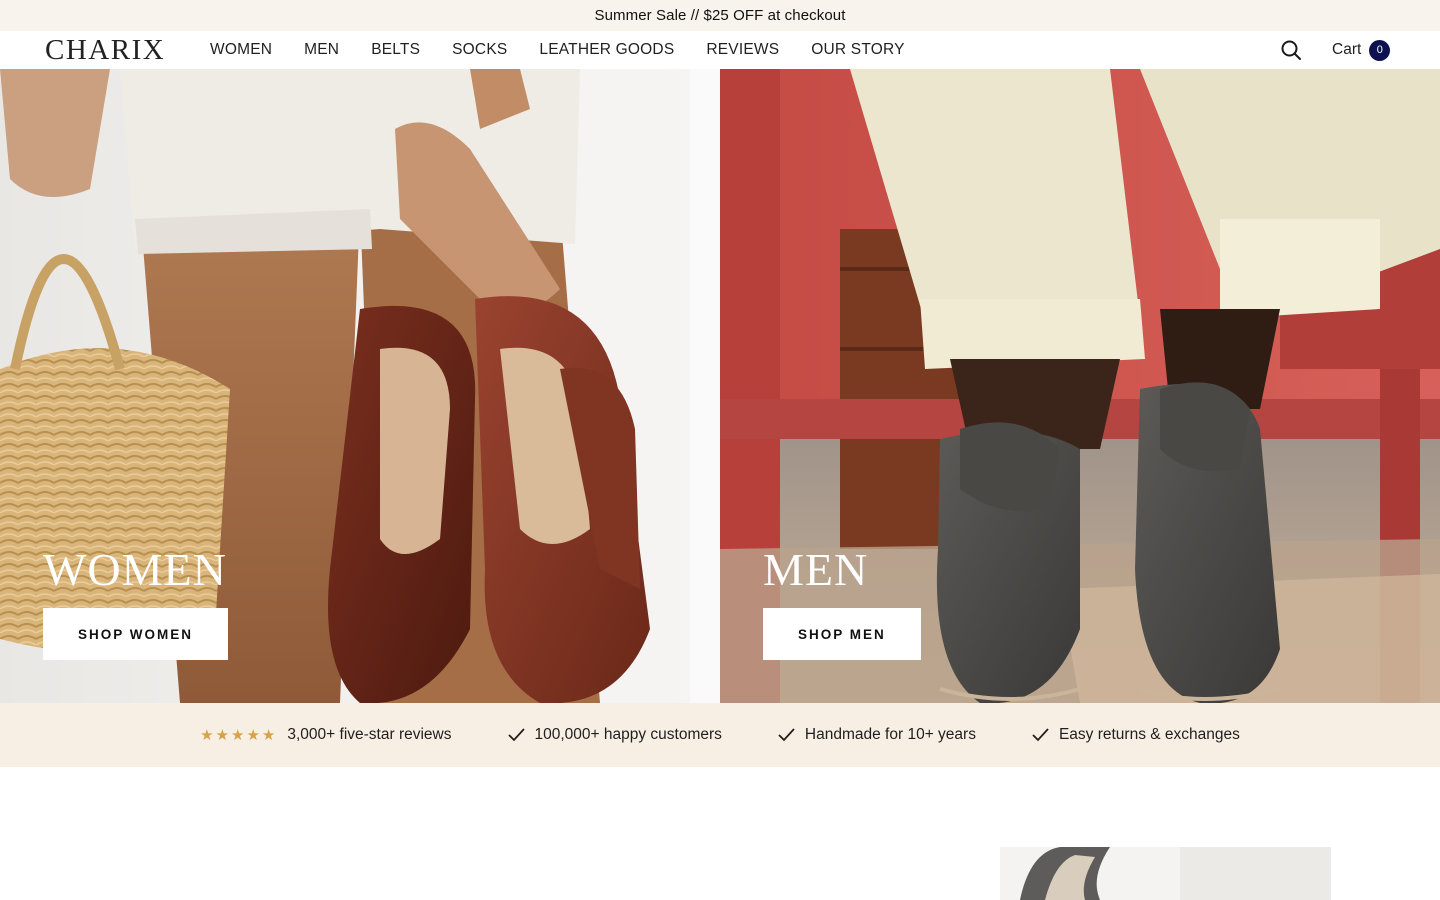 The image size is (1440, 900). Describe the element at coordinates (742, 50) in the screenshot. I see `nav-reviews: REVIEWS` at that location.